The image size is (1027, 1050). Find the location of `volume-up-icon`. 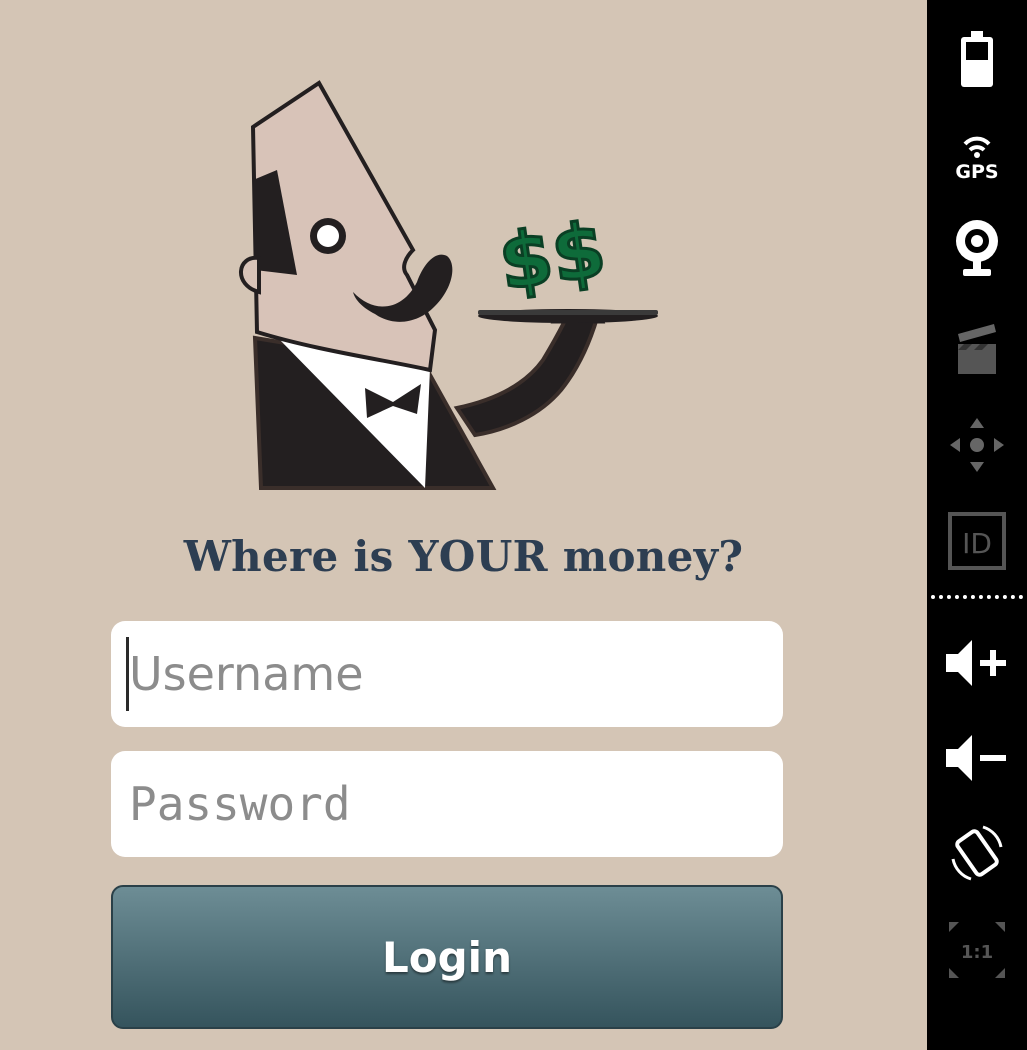

volume-up-icon is located at coordinates (976, 662).